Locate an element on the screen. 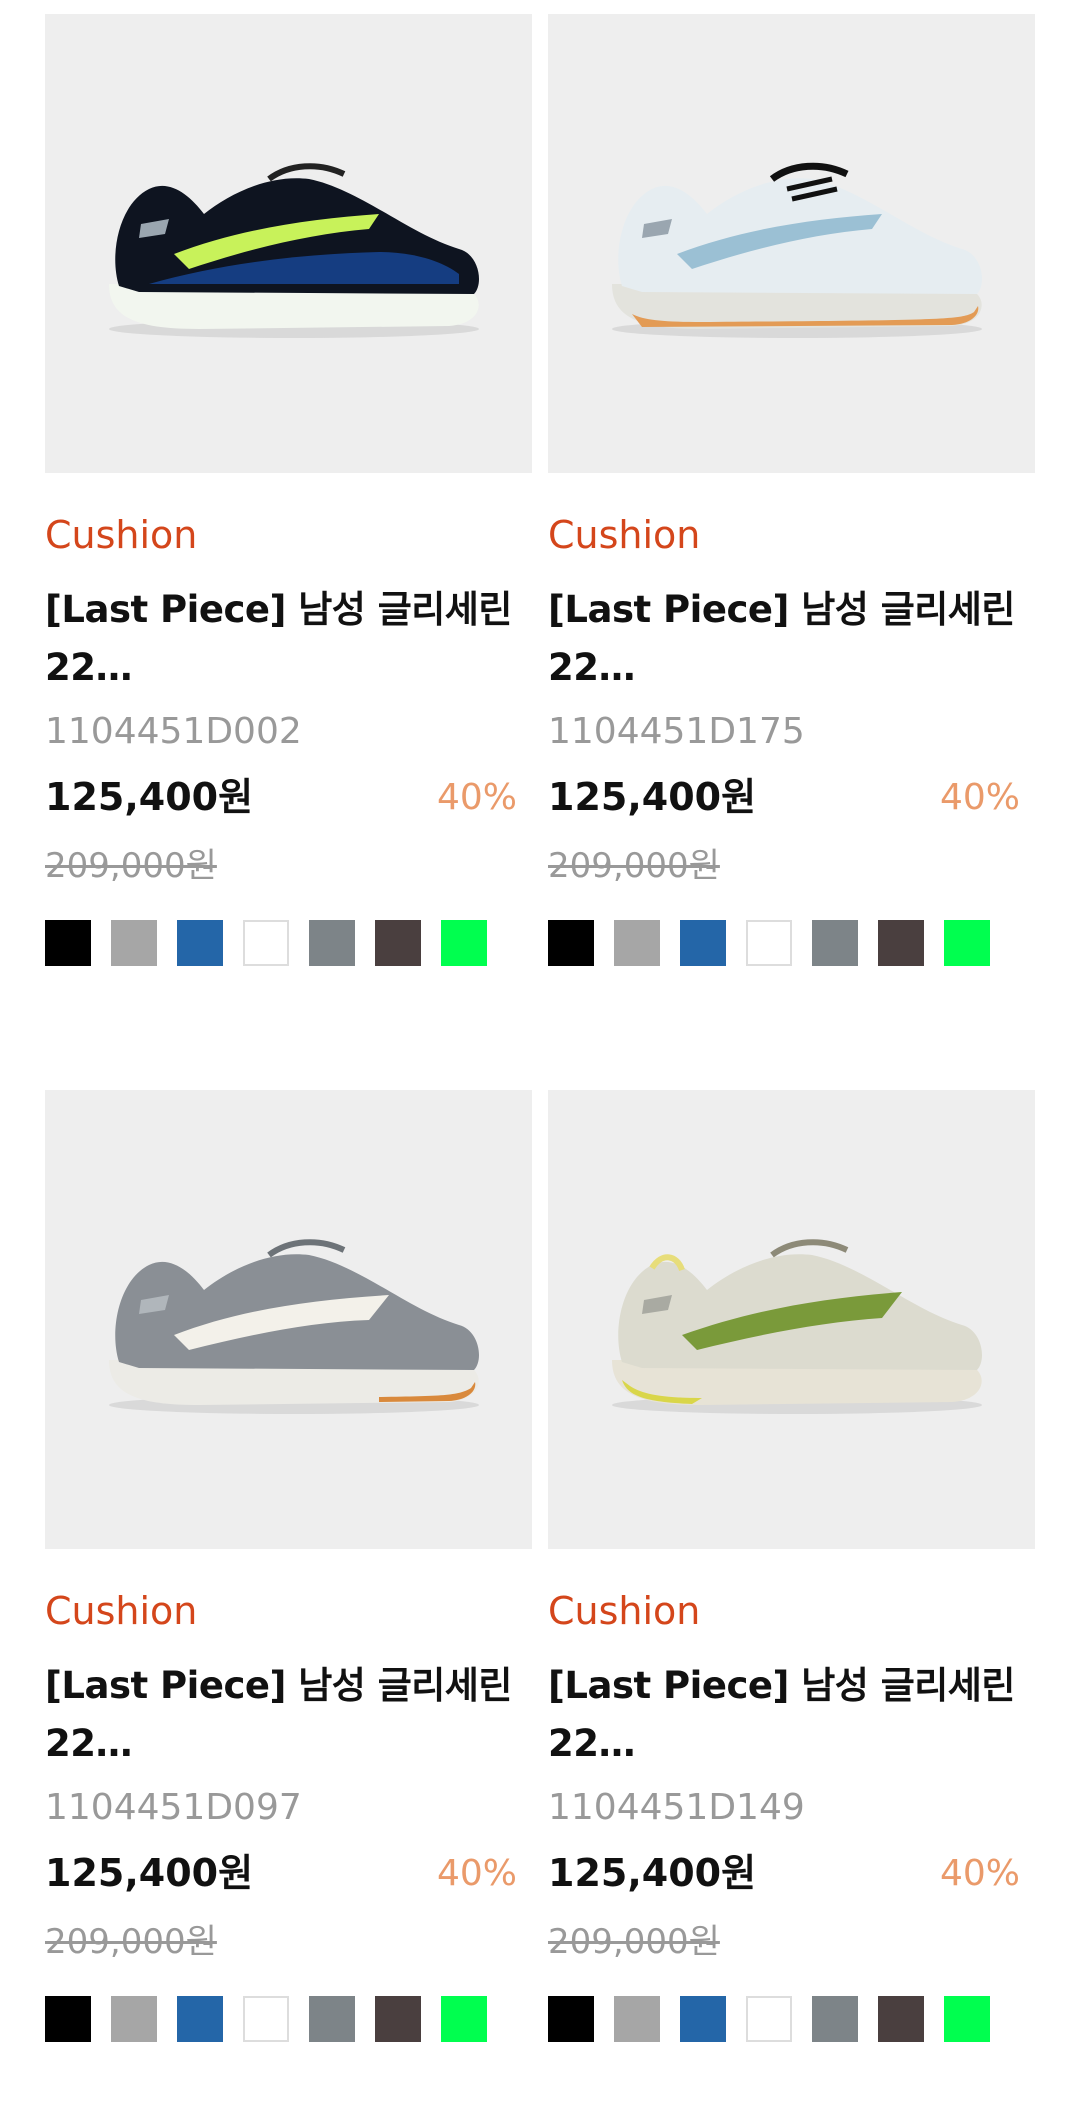  product-code: 1104451D175 is located at coordinates (676, 731).